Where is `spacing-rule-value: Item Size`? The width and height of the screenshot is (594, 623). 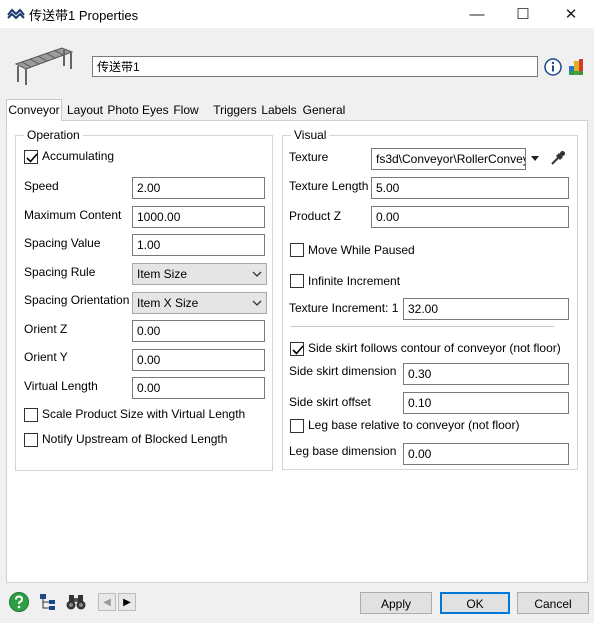
spacing-rule-value: Item Size is located at coordinates (162, 274).